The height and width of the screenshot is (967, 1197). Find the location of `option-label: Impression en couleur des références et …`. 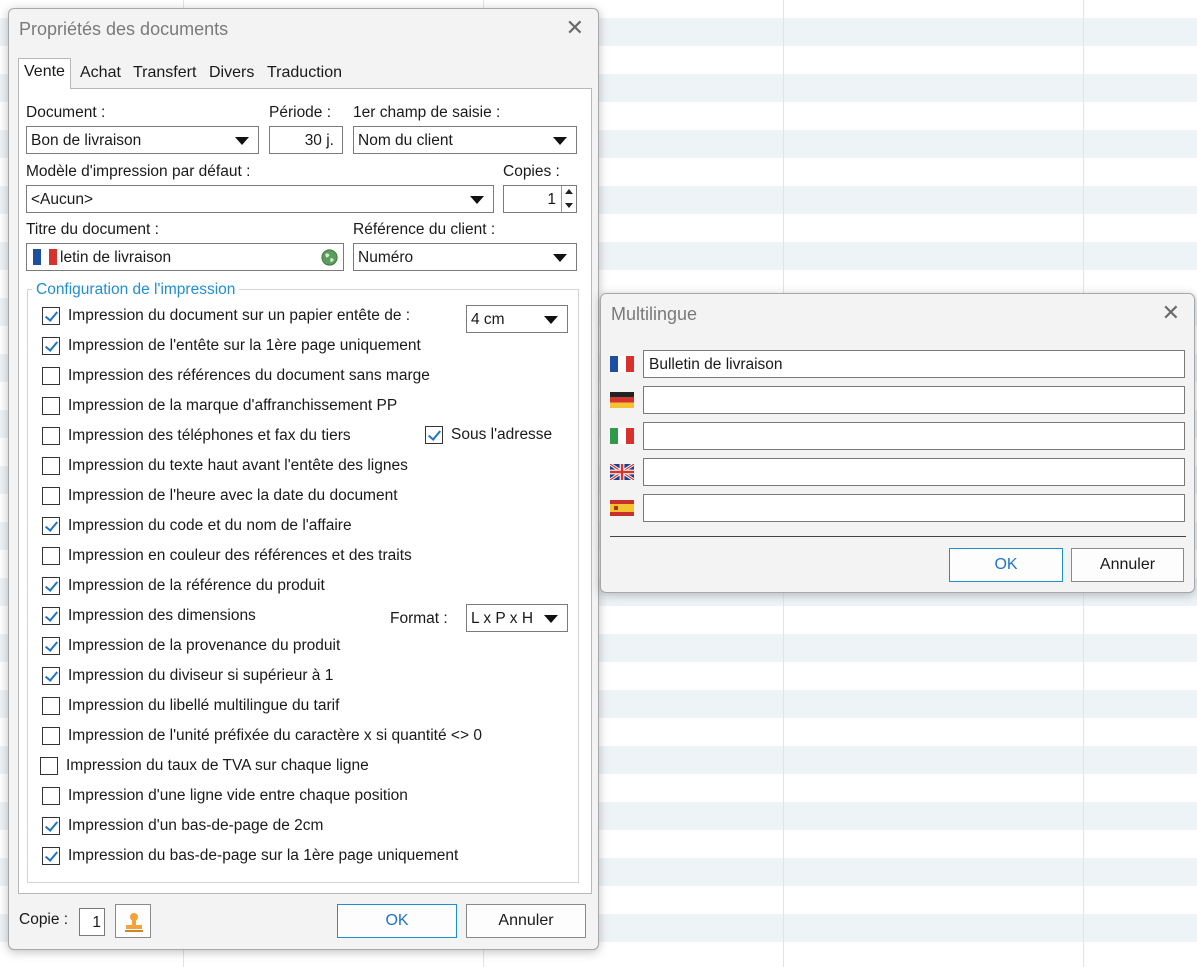

option-label: Impression en couleur des références et … is located at coordinates (240, 555).